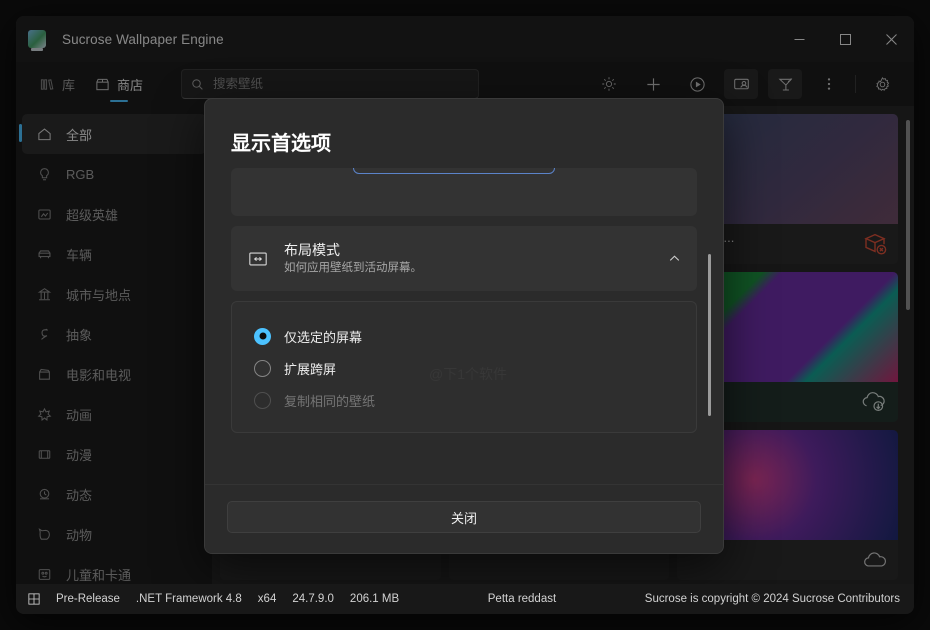  Describe the element at coordinates (34, 599) in the screenshot. I see `grid-icon` at that location.